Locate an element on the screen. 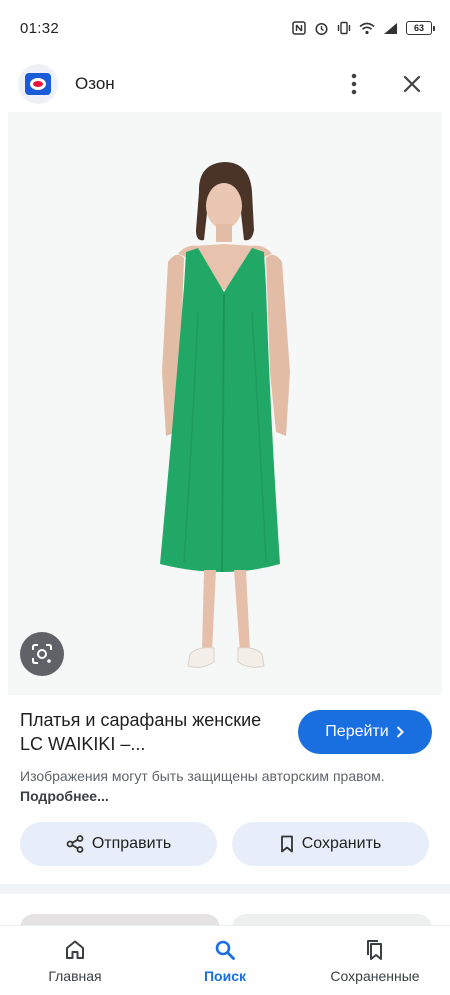  wifi-icon is located at coordinates (367, 28).